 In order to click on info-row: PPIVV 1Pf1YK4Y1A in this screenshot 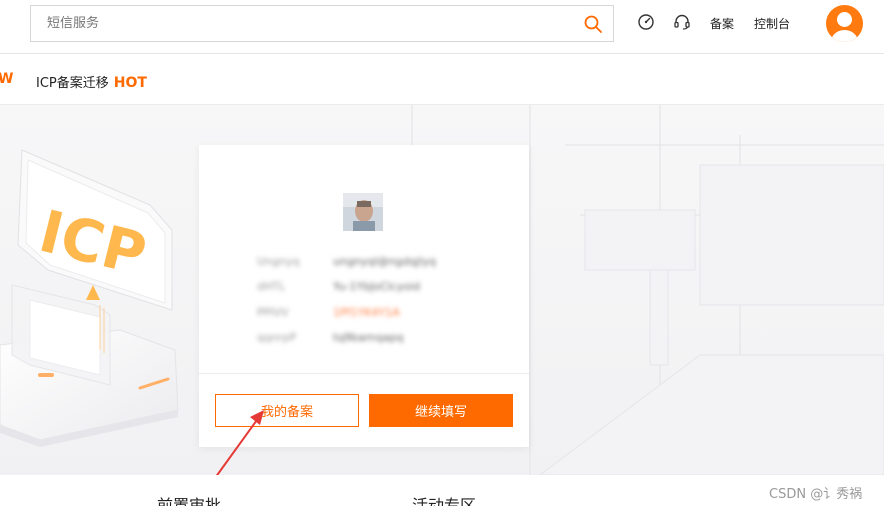, I will do `click(364, 314)`.